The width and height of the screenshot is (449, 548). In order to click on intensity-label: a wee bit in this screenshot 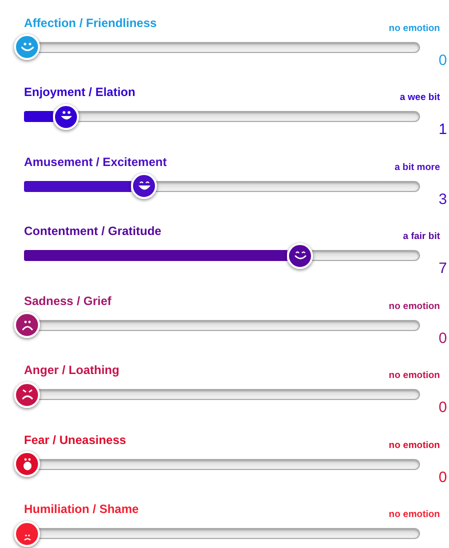, I will do `click(420, 97)`.